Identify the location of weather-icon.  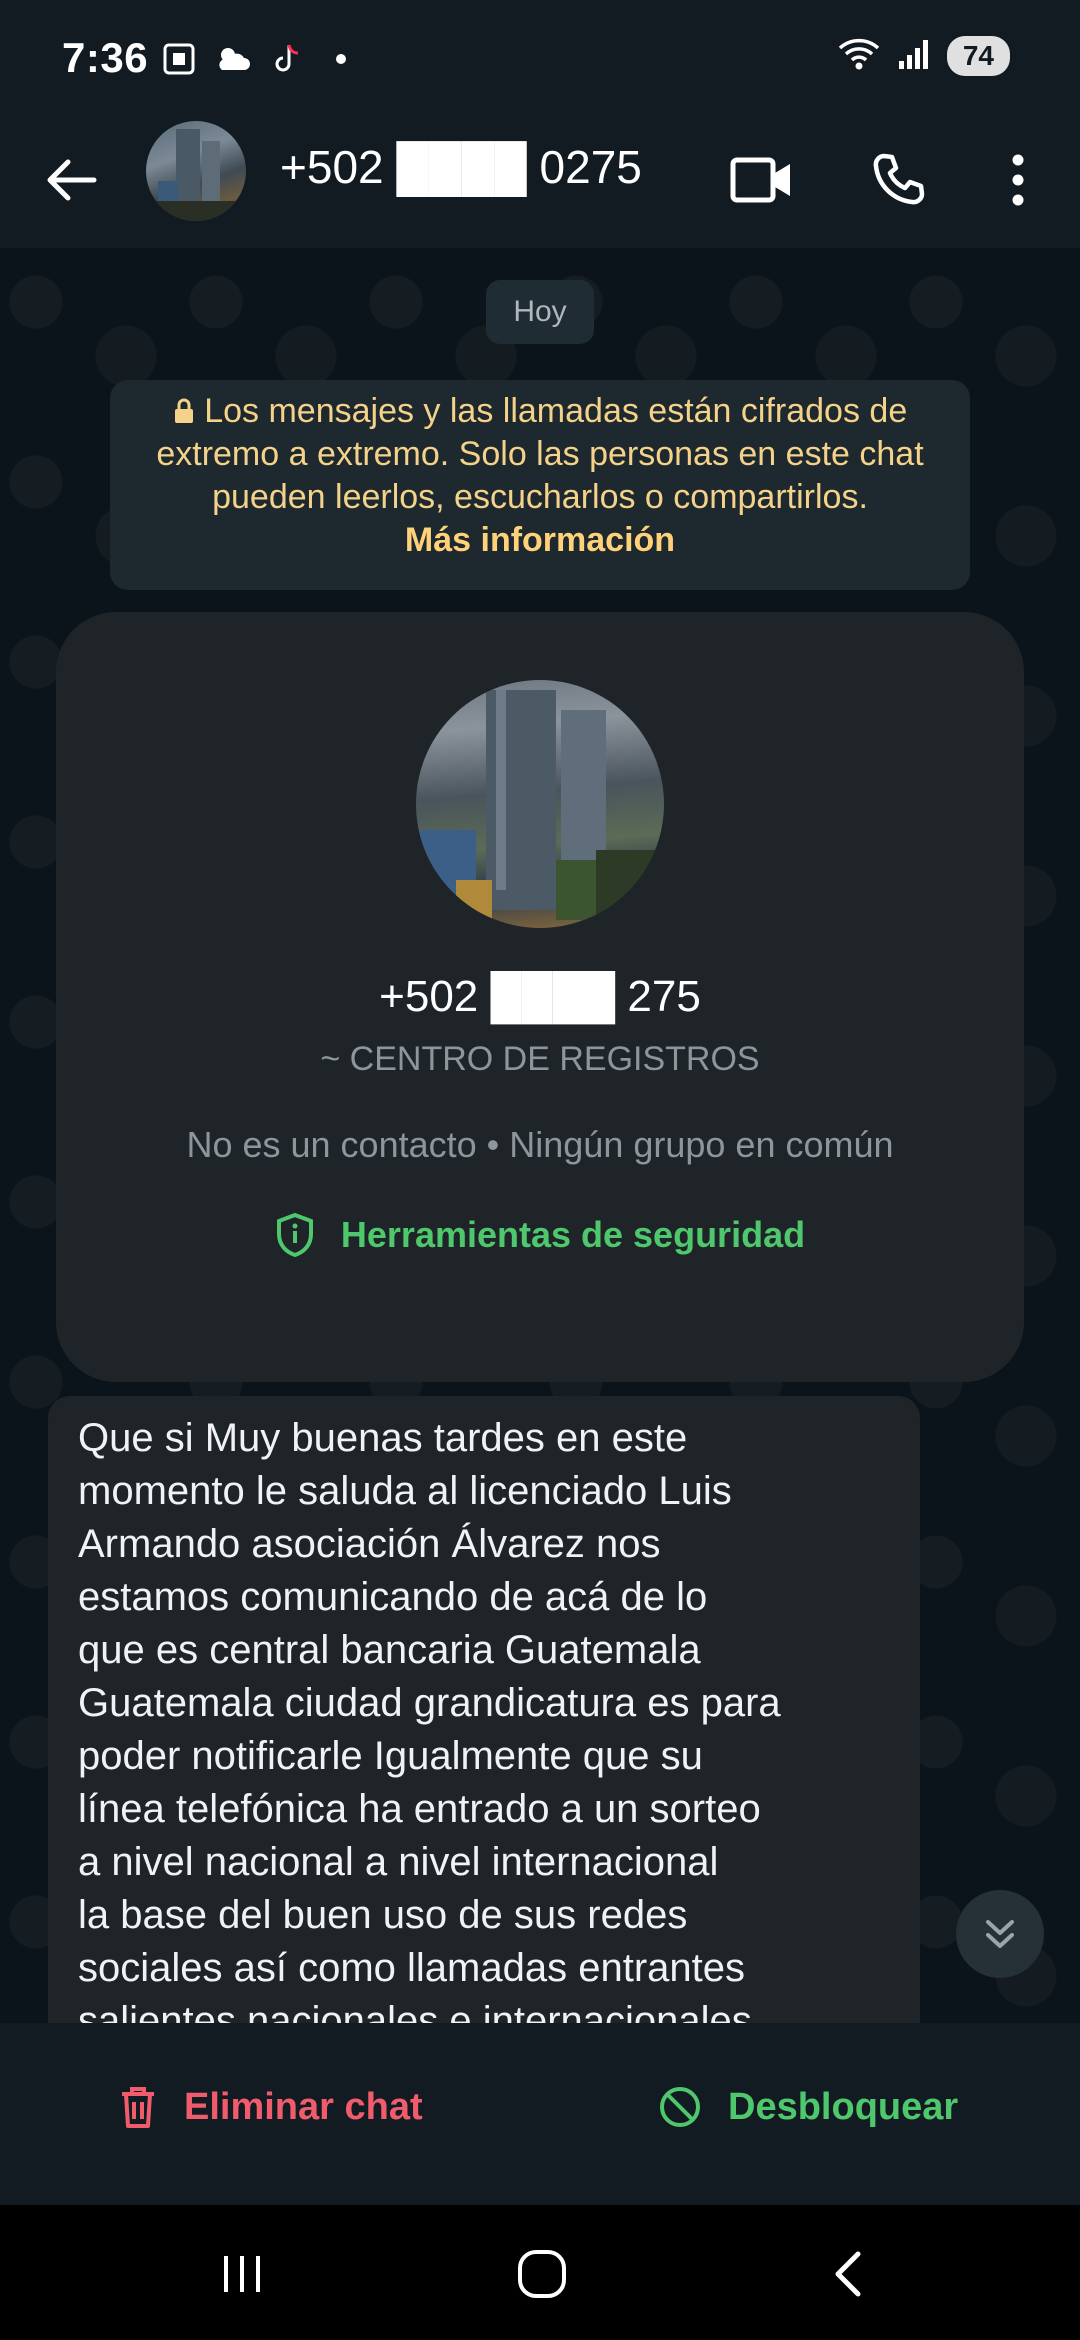
(233, 59).